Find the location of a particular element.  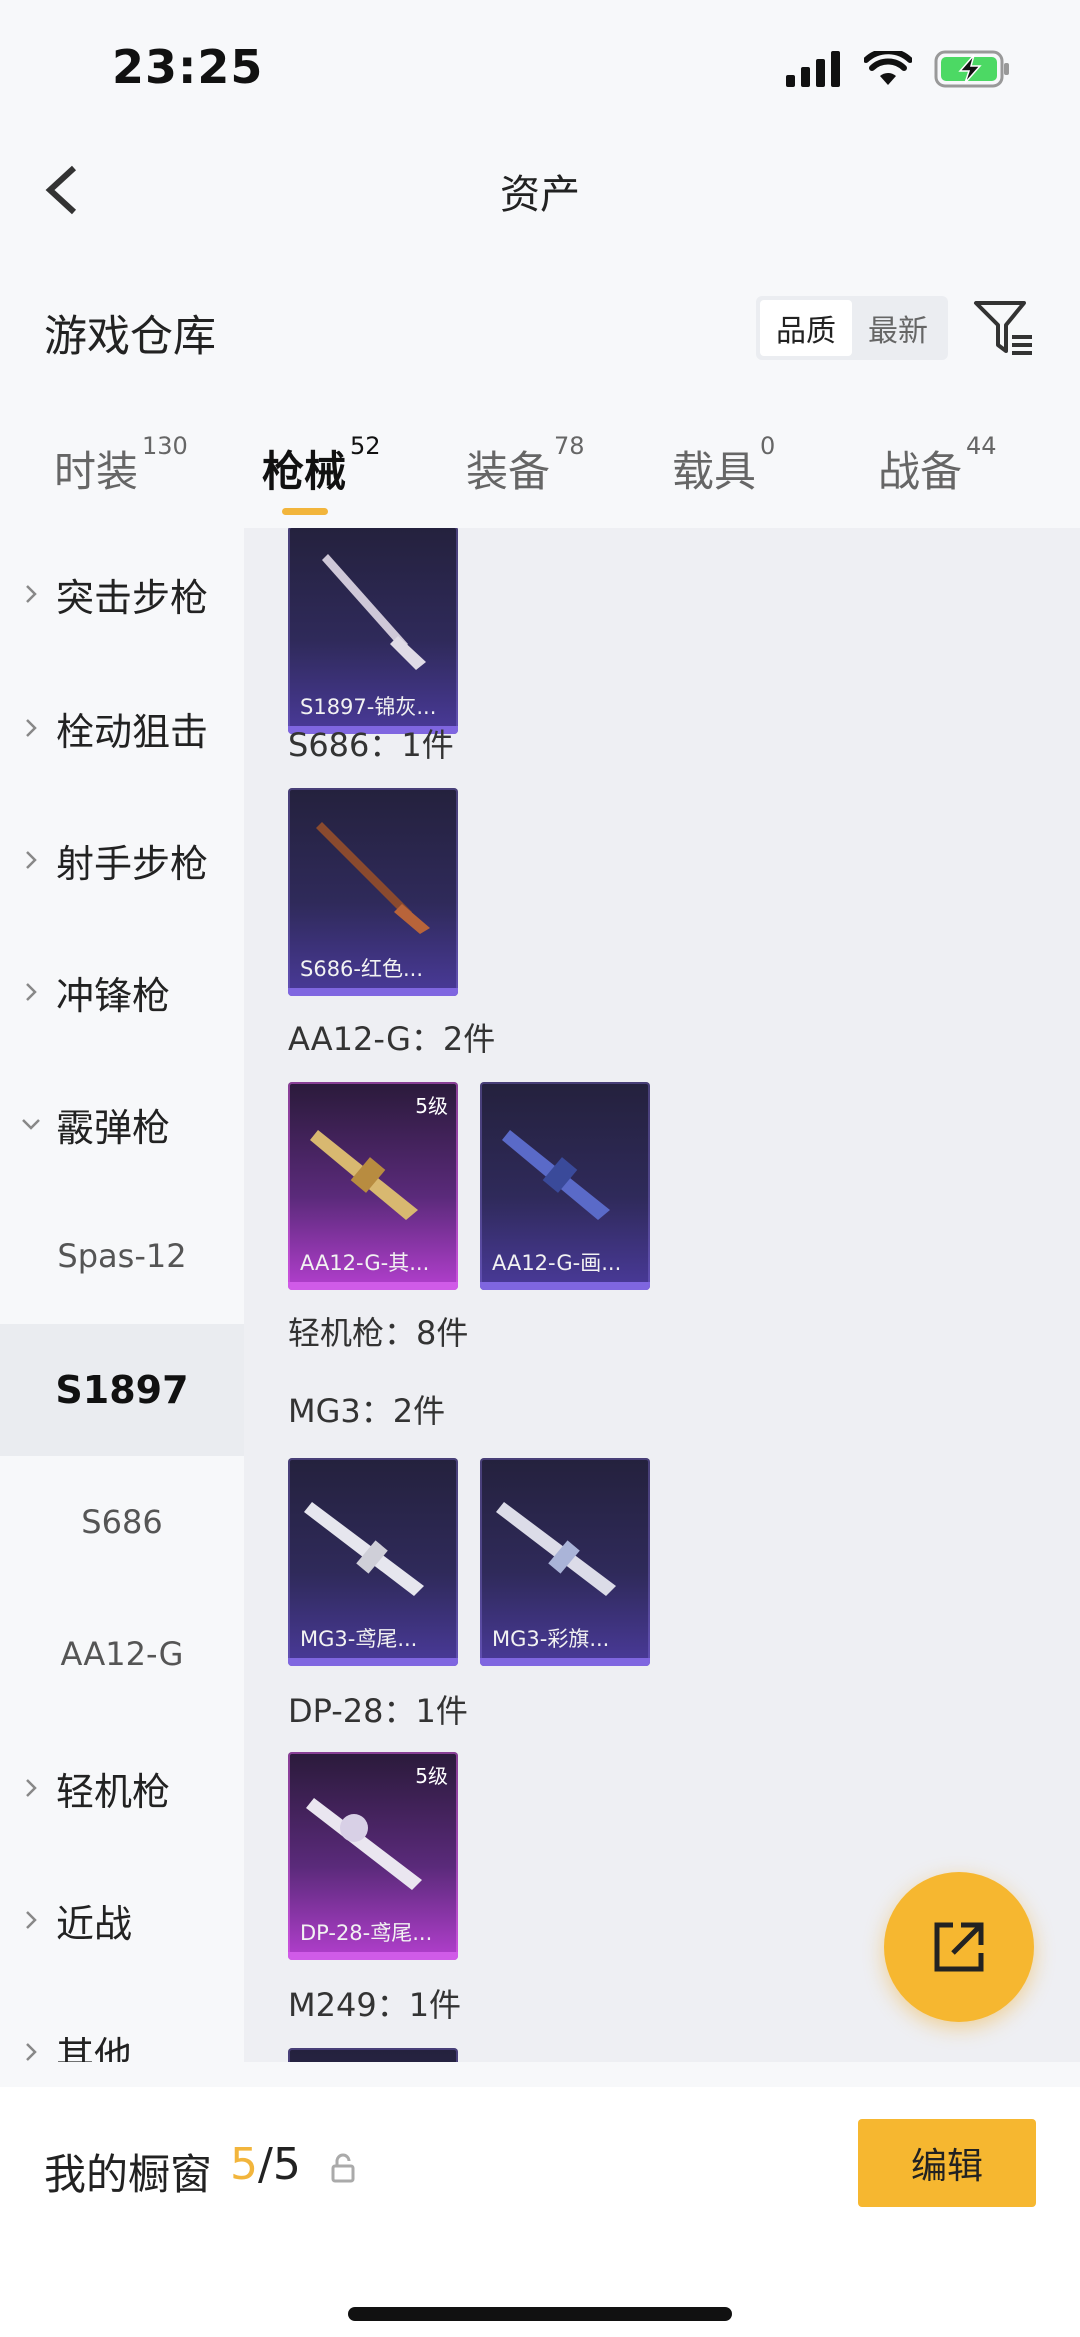

sidebar-item-melee: 近战 is located at coordinates (122, 1920).